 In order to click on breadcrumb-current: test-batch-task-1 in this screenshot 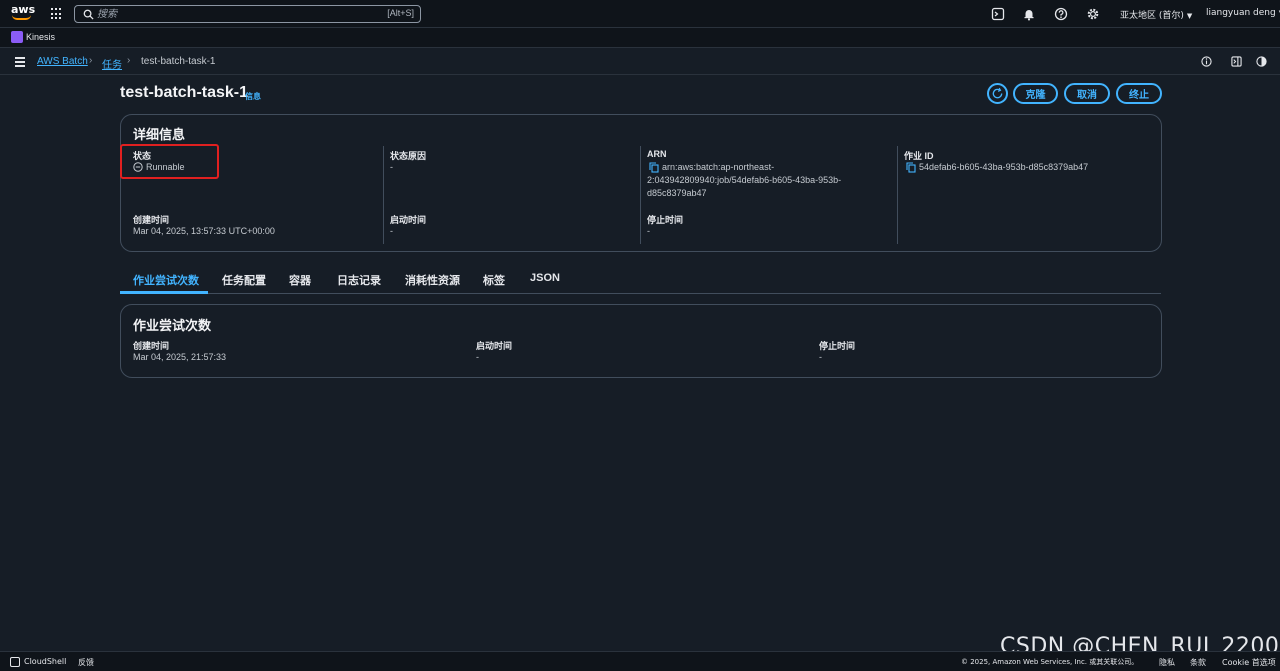, I will do `click(178, 61)`.